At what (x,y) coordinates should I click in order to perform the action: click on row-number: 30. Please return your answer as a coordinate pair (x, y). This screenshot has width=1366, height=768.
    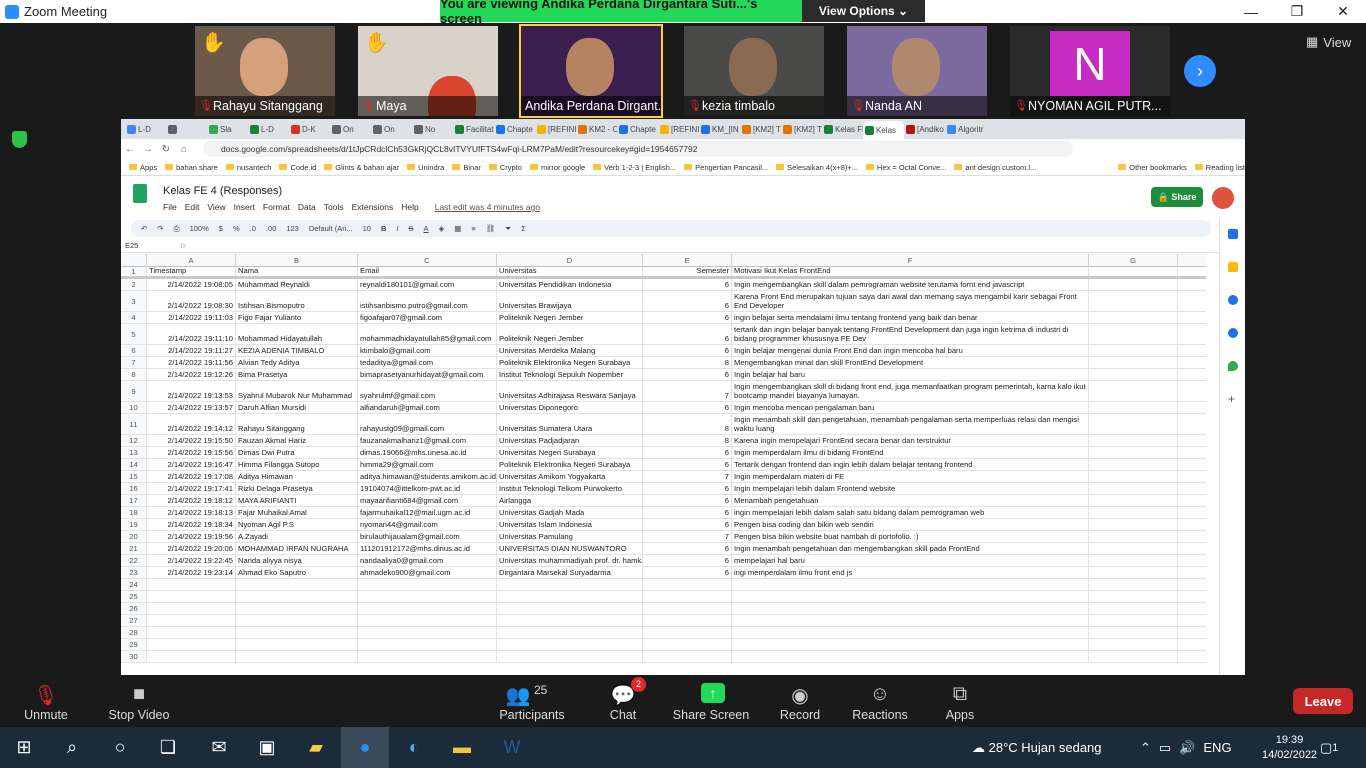
    Looking at the image, I should click on (134, 656).